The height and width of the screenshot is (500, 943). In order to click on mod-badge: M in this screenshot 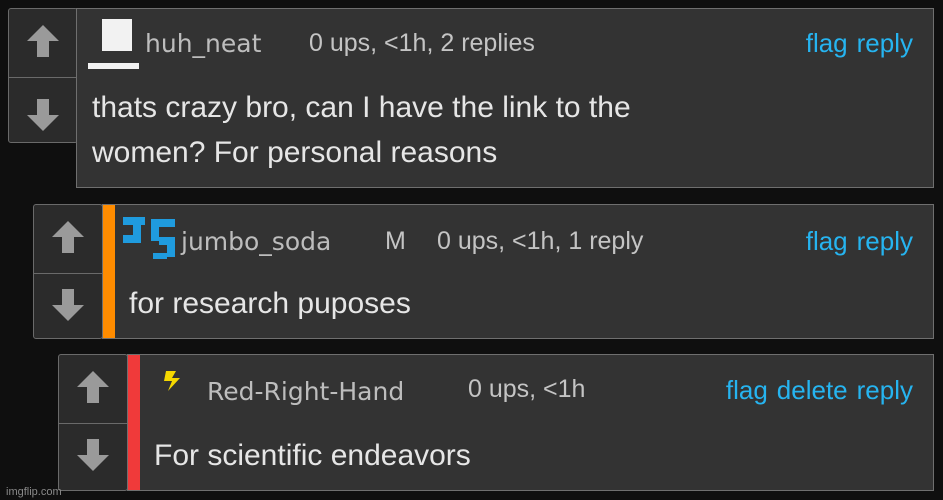, I will do `click(395, 241)`.